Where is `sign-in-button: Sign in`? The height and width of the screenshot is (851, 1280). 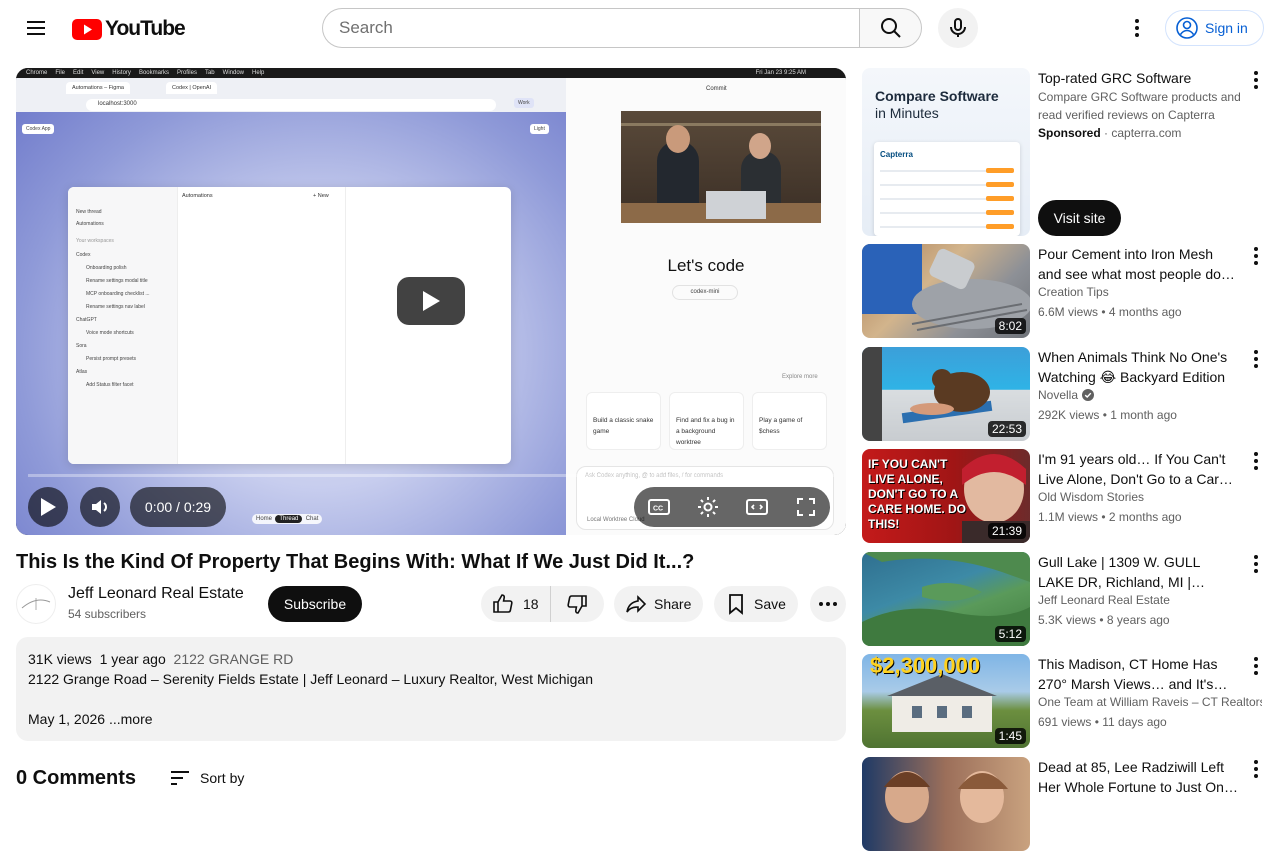 sign-in-button: Sign in is located at coordinates (1214, 28).